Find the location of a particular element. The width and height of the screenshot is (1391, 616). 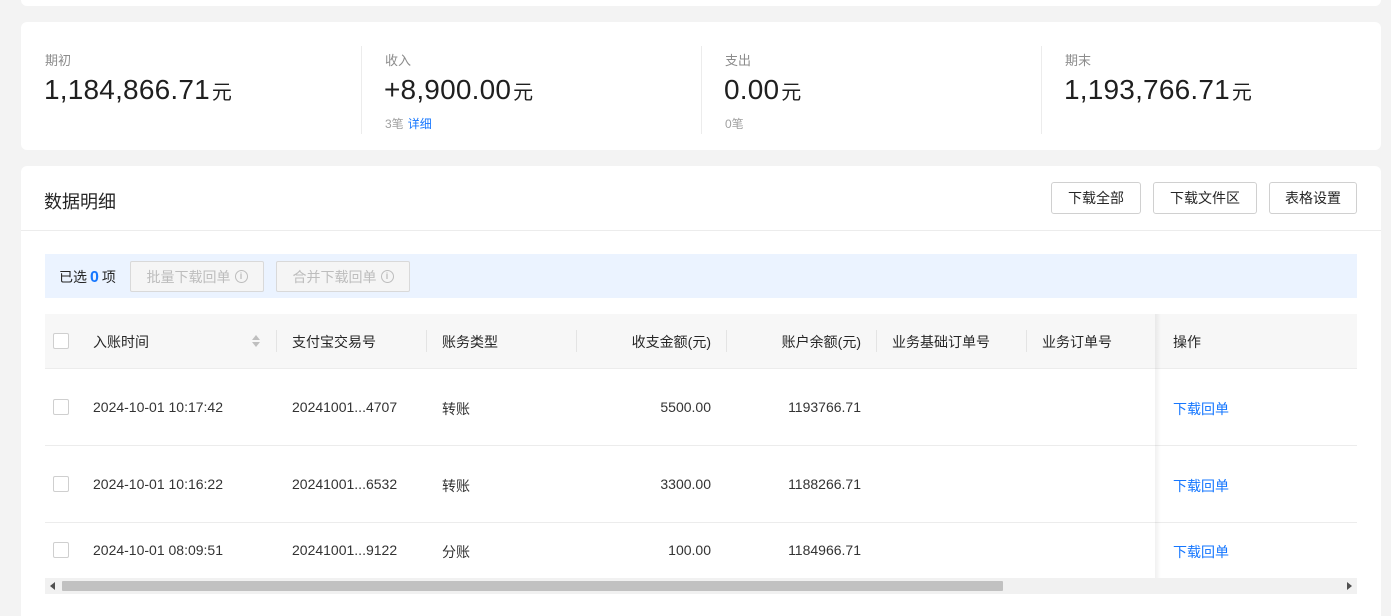

column-header-base-order: 业务基础订单号 is located at coordinates (941, 342).